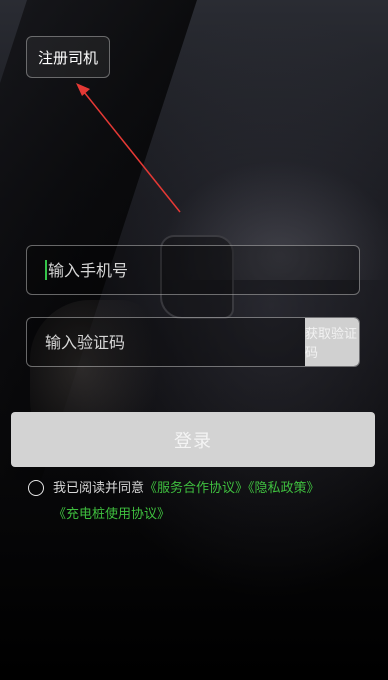  Describe the element at coordinates (46, 270) in the screenshot. I see `text-cursor` at that location.